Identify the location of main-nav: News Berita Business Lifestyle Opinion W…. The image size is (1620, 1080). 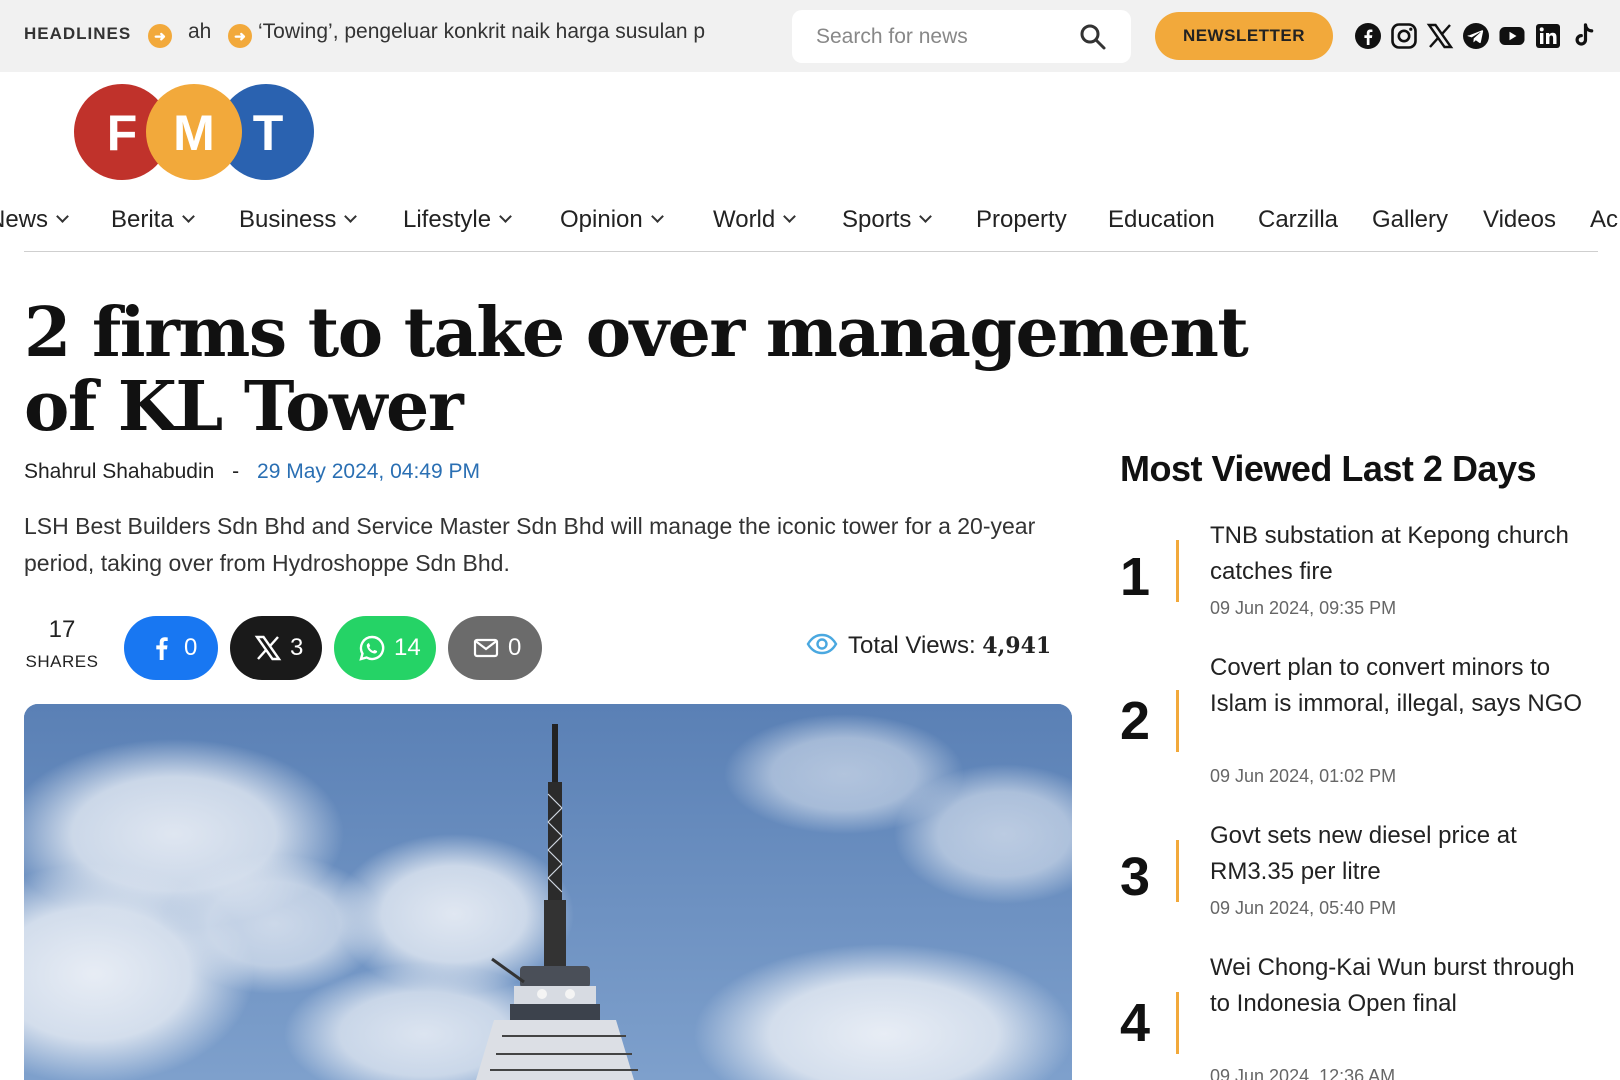
(810, 223).